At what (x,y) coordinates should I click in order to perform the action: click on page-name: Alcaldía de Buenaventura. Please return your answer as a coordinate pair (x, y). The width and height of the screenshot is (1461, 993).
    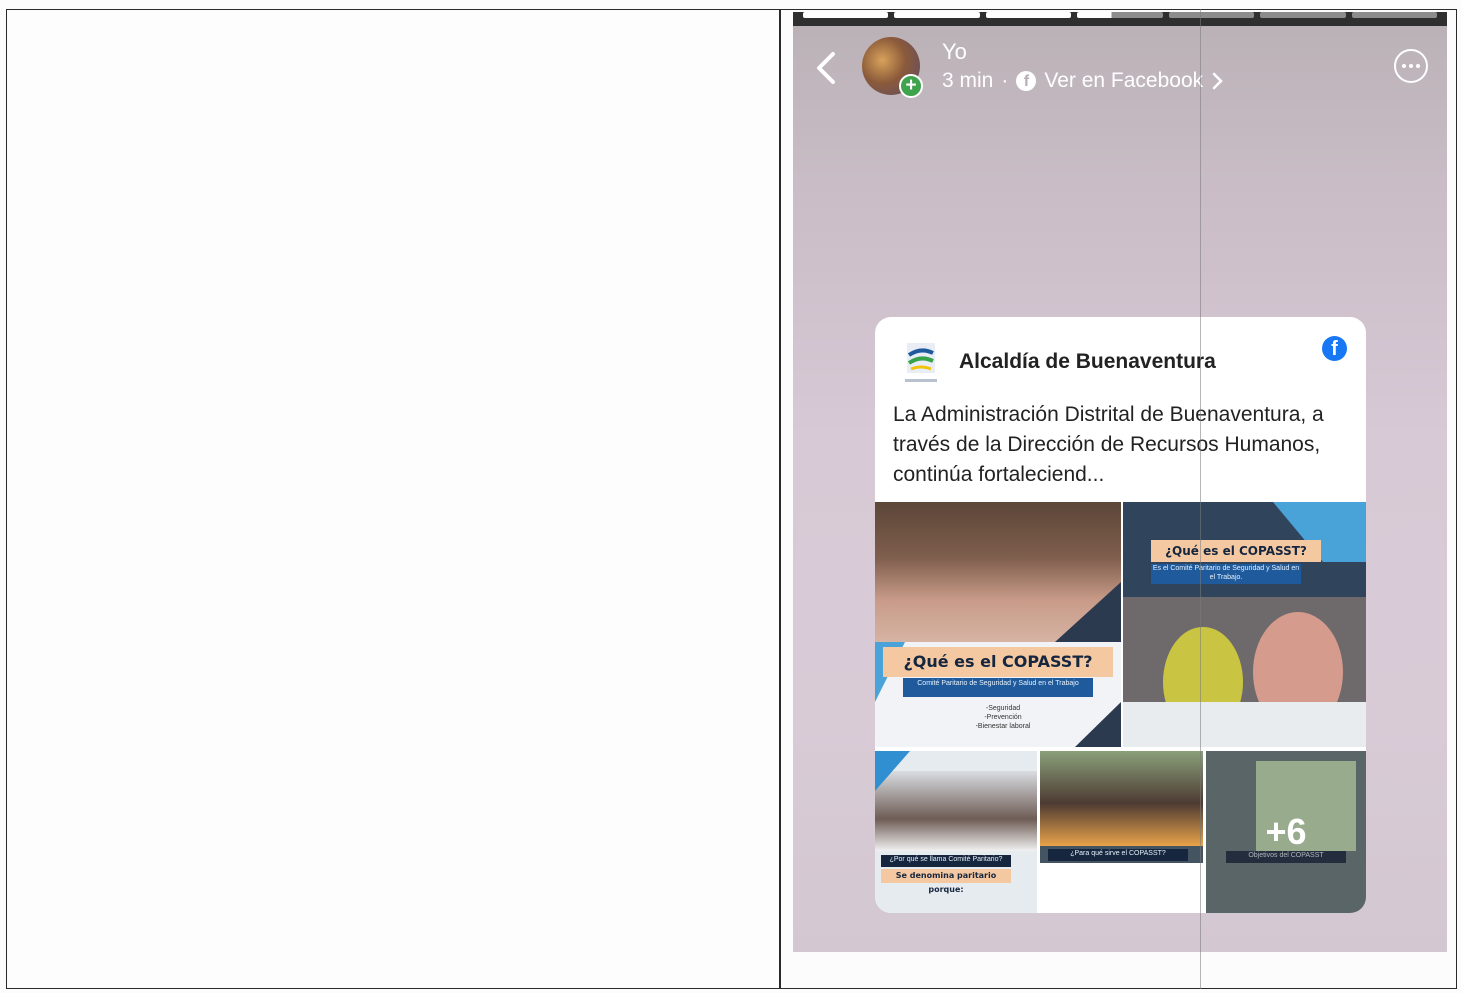
    Looking at the image, I should click on (1087, 362).